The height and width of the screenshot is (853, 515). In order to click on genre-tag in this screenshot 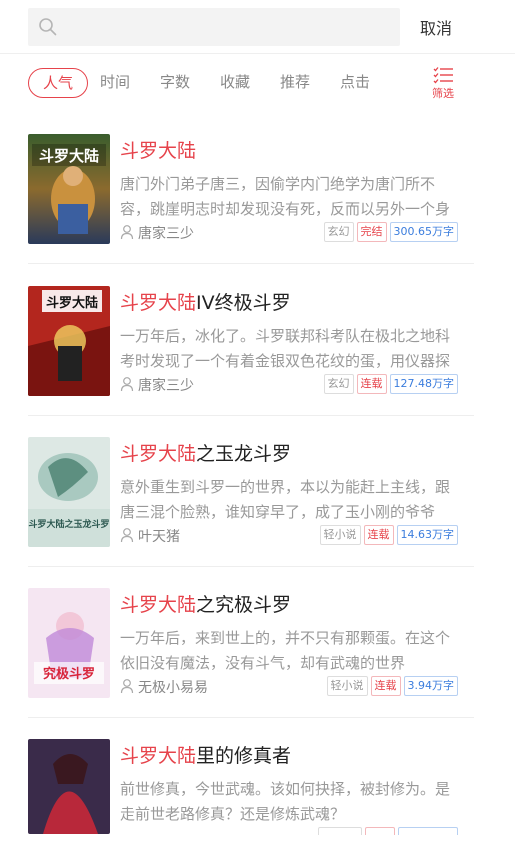, I will do `click(340, 831)`.